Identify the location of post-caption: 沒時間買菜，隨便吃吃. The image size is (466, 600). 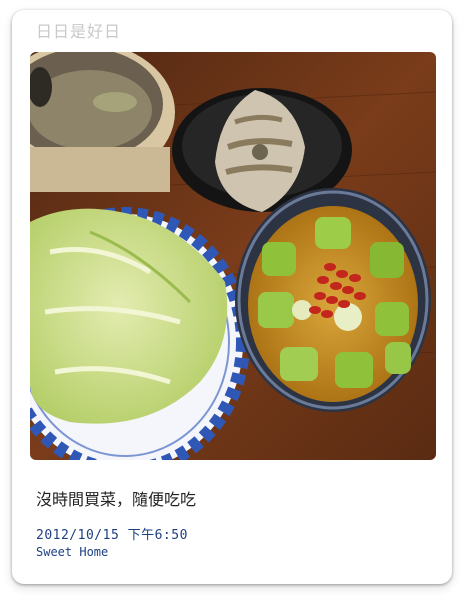
(116, 499).